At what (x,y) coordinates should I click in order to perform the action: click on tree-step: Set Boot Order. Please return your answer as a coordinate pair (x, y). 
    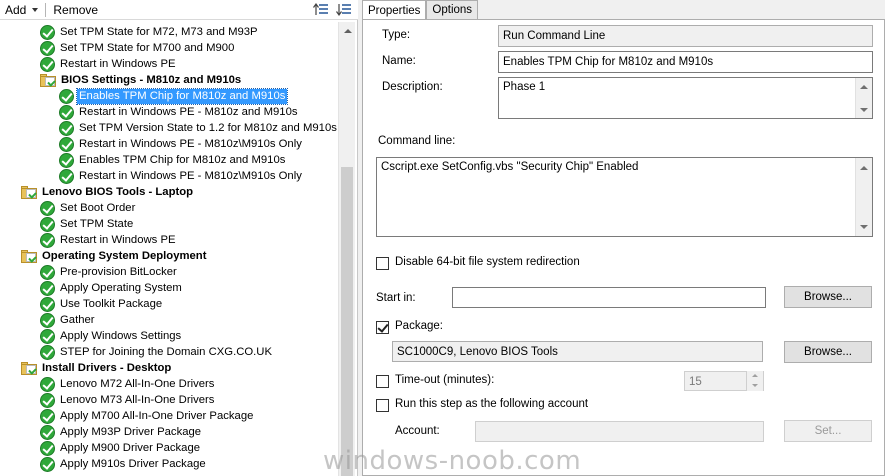
    Looking at the image, I should click on (88, 208).